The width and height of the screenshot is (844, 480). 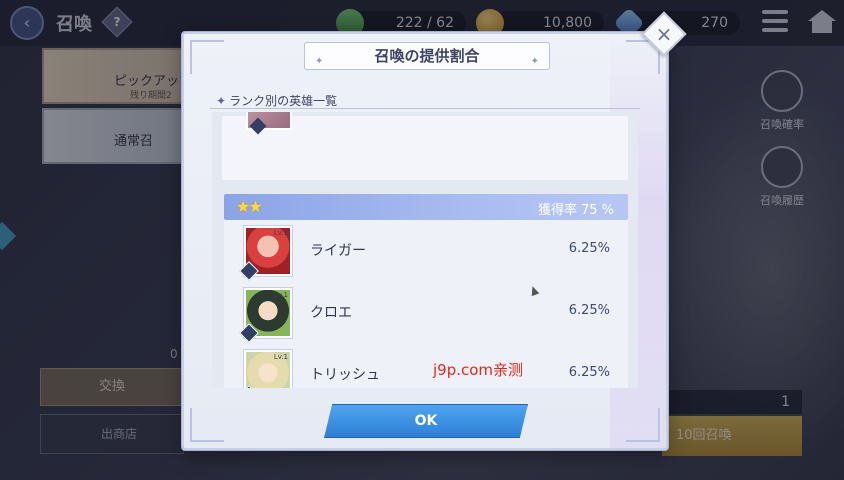 I want to click on close-icon: ×, so click(x=664, y=34).